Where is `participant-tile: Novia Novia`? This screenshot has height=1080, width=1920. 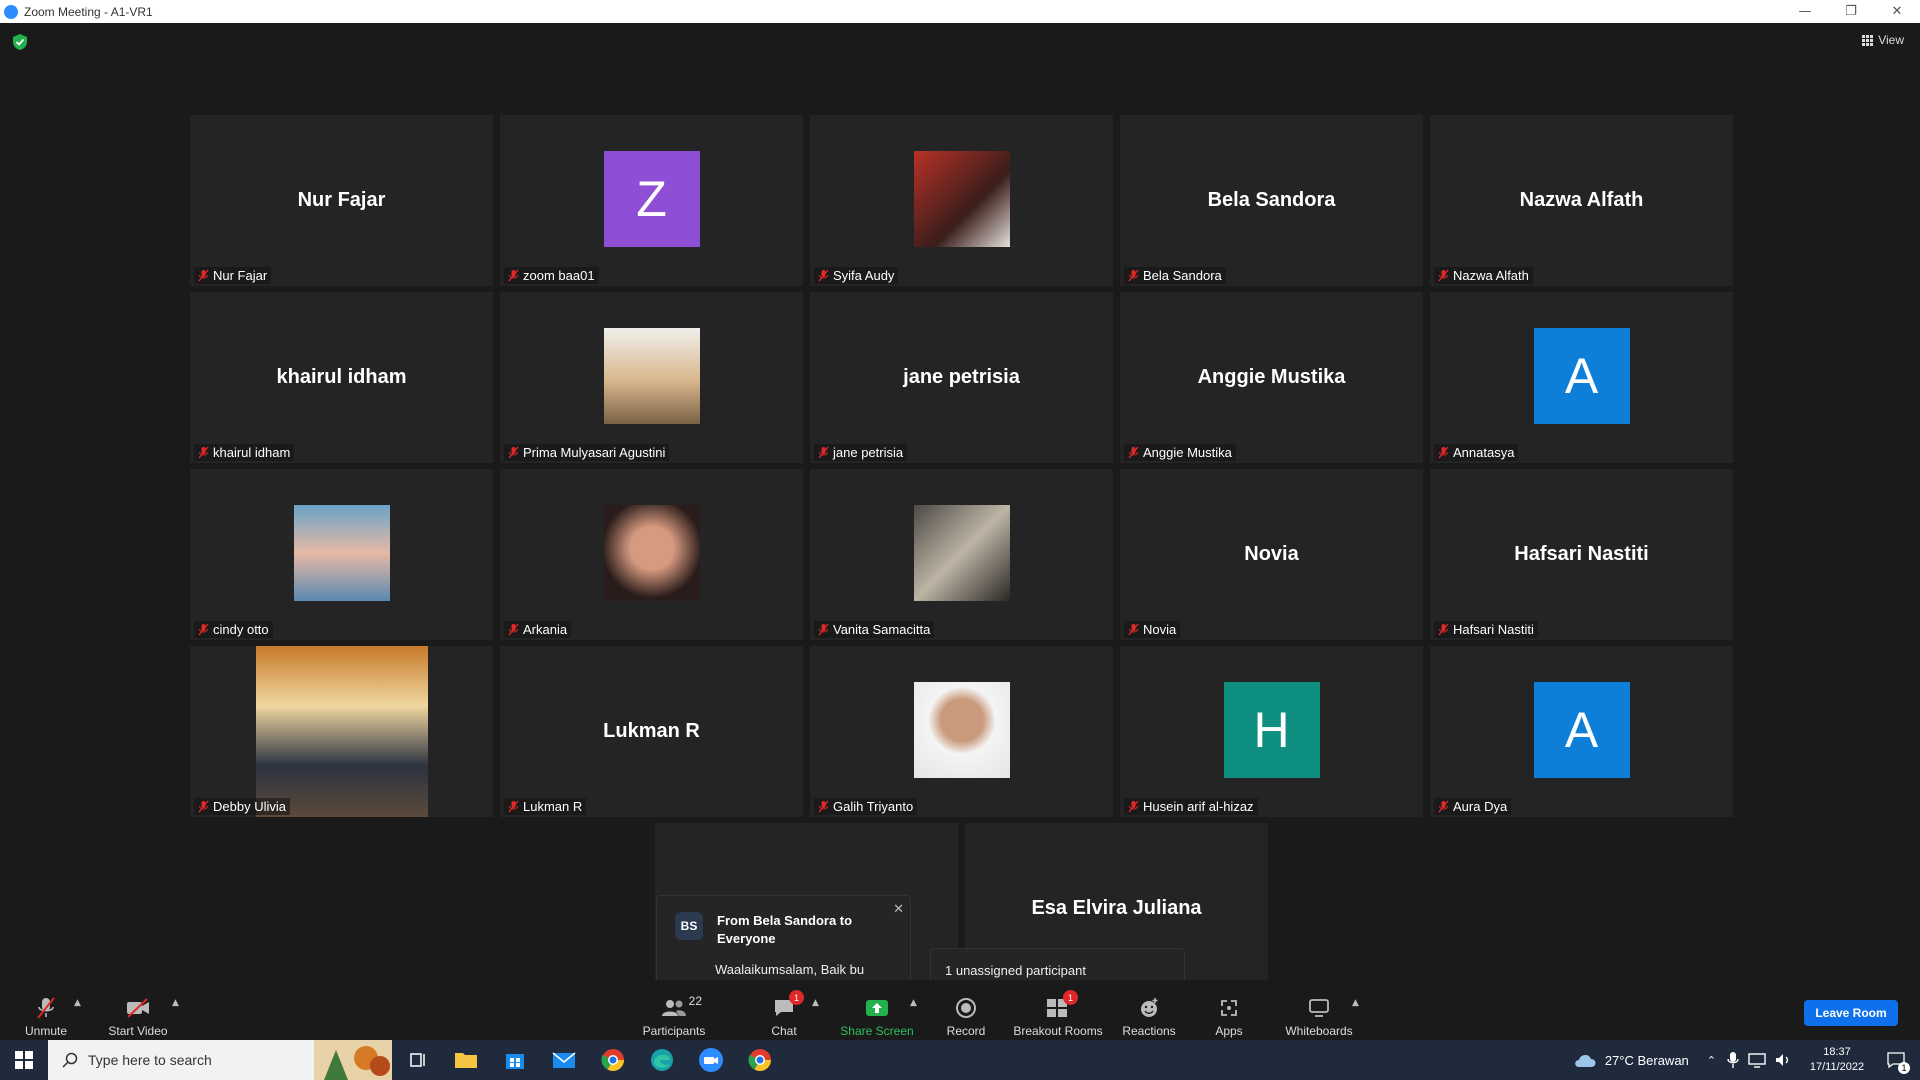
participant-tile: Novia Novia is located at coordinates (1271, 554).